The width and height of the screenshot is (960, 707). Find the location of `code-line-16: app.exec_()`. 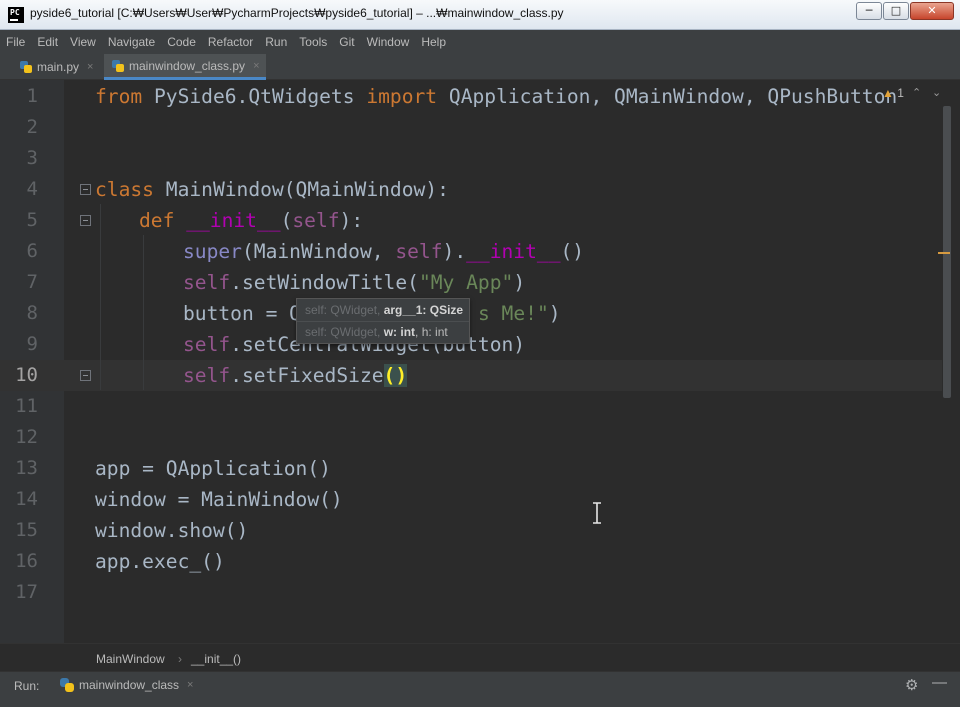

code-line-16: app.exec_() is located at coordinates (160, 561).